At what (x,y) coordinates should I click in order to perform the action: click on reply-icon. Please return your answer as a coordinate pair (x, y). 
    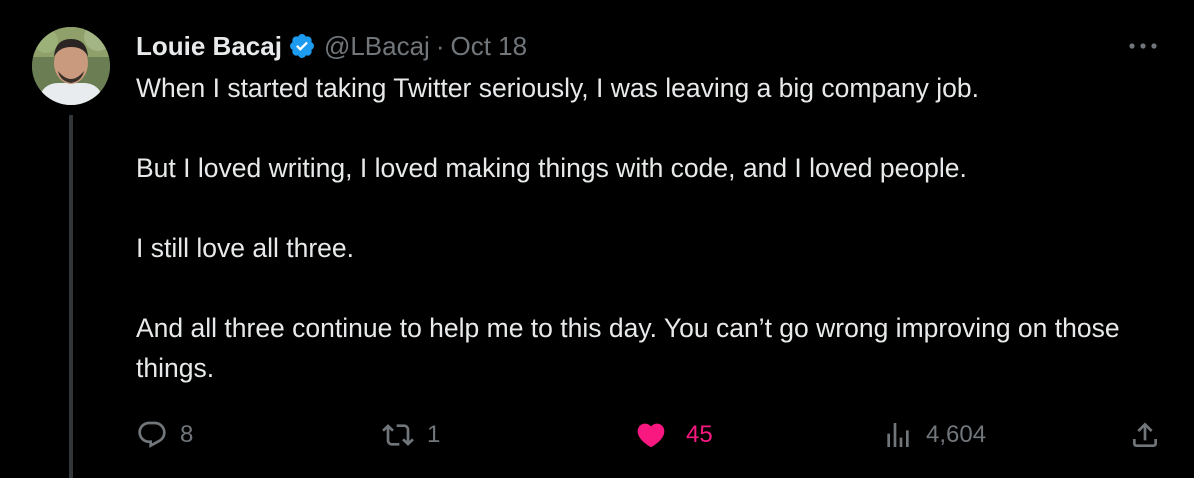
    Looking at the image, I should click on (152, 435).